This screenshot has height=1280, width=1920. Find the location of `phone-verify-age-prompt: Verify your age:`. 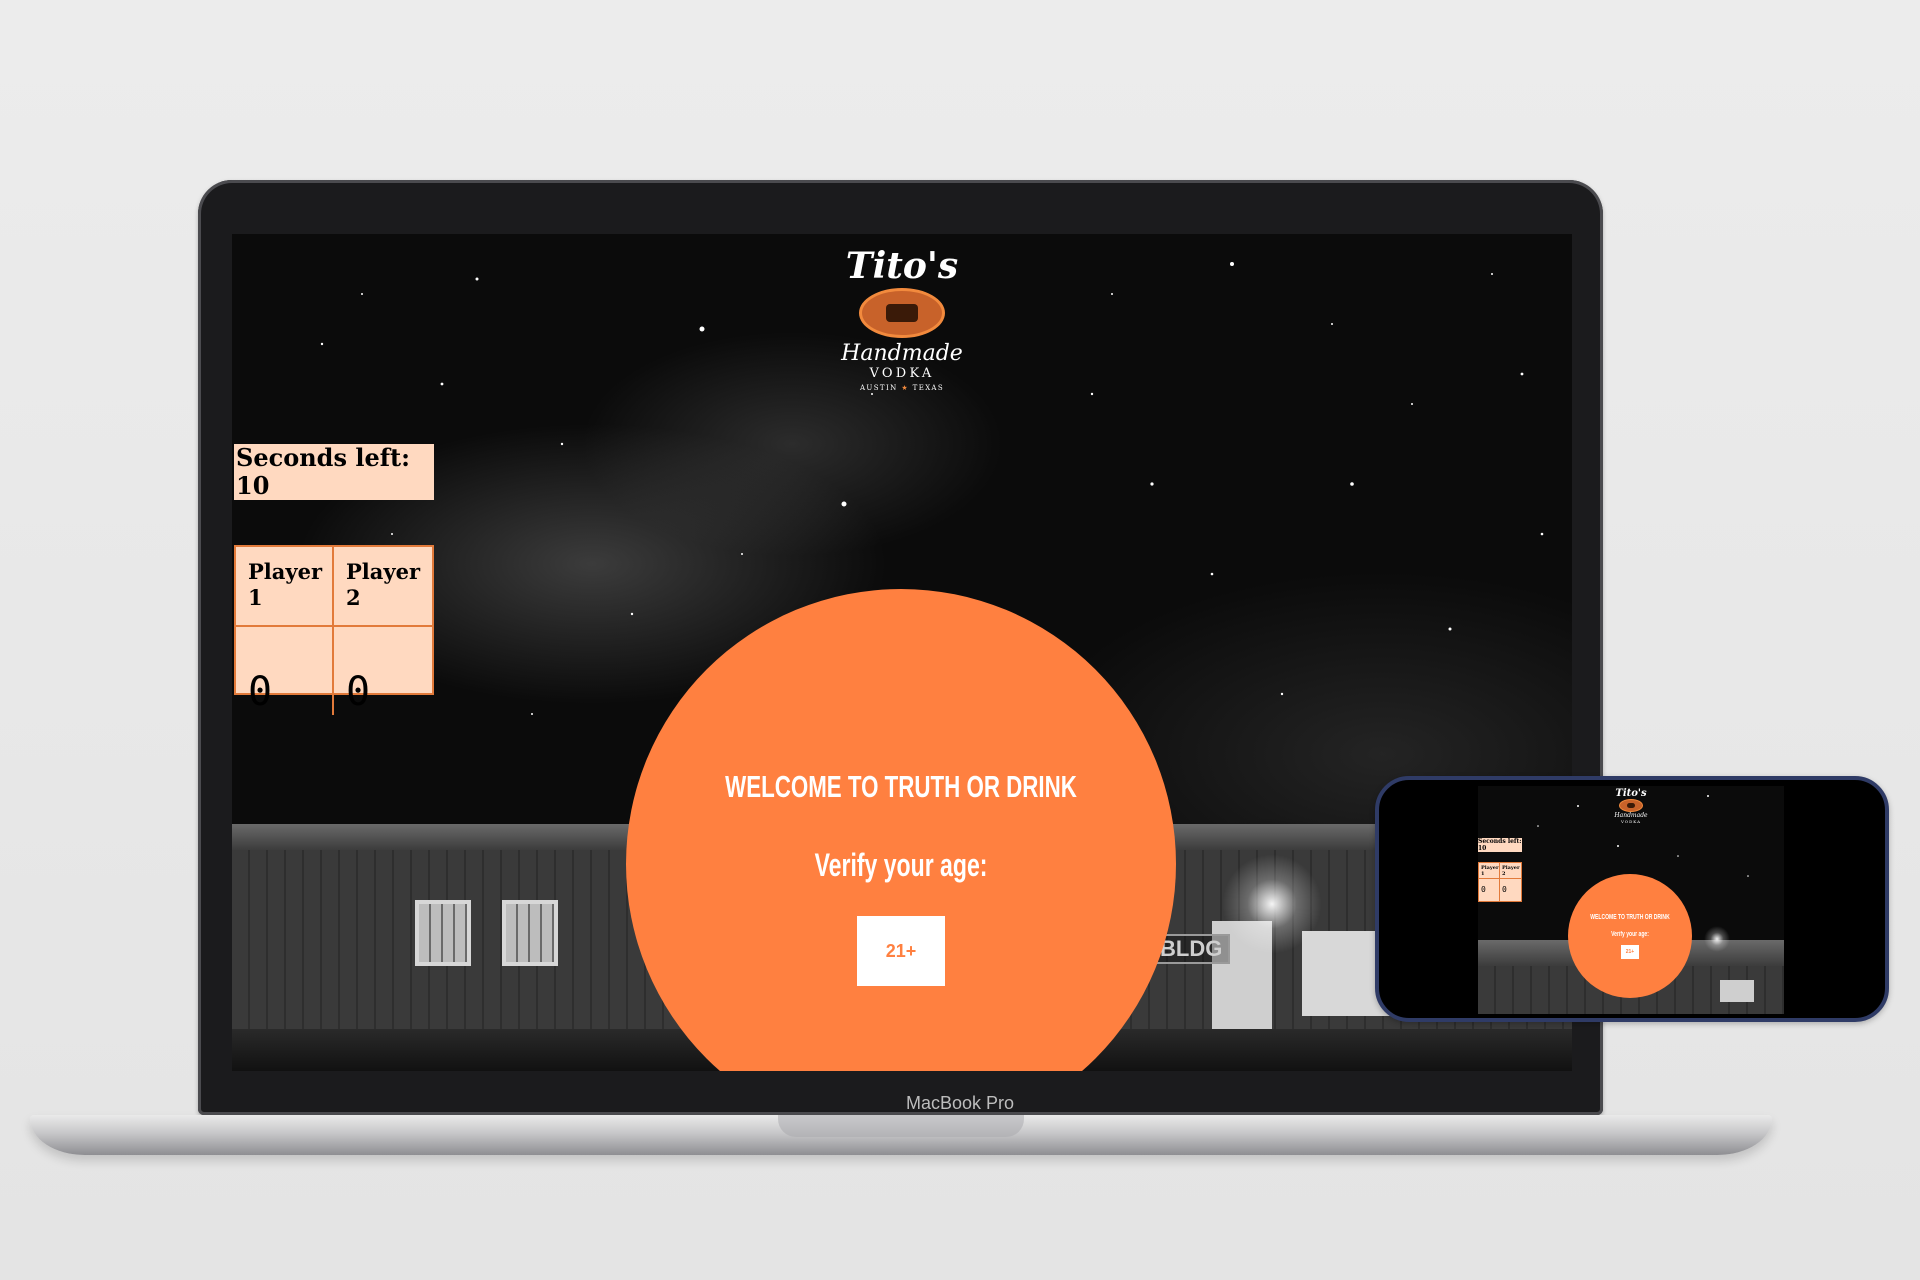

phone-verify-age-prompt: Verify your age: is located at coordinates (1630, 934).